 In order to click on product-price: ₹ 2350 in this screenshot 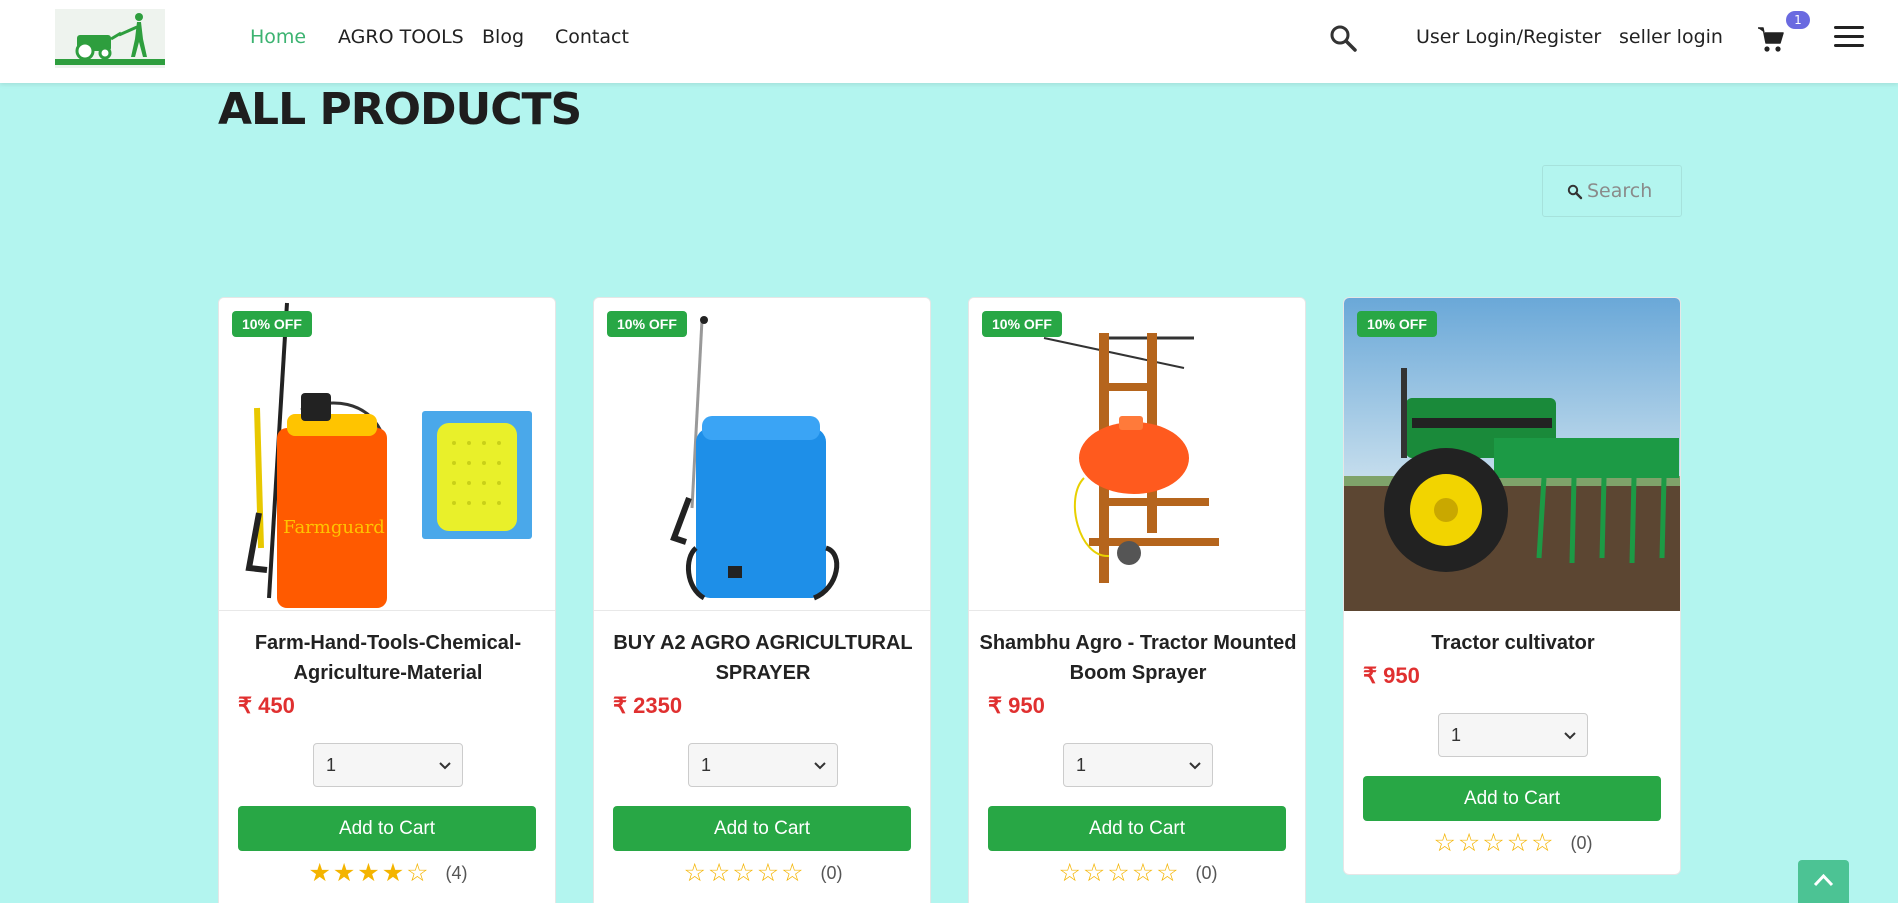, I will do `click(648, 705)`.